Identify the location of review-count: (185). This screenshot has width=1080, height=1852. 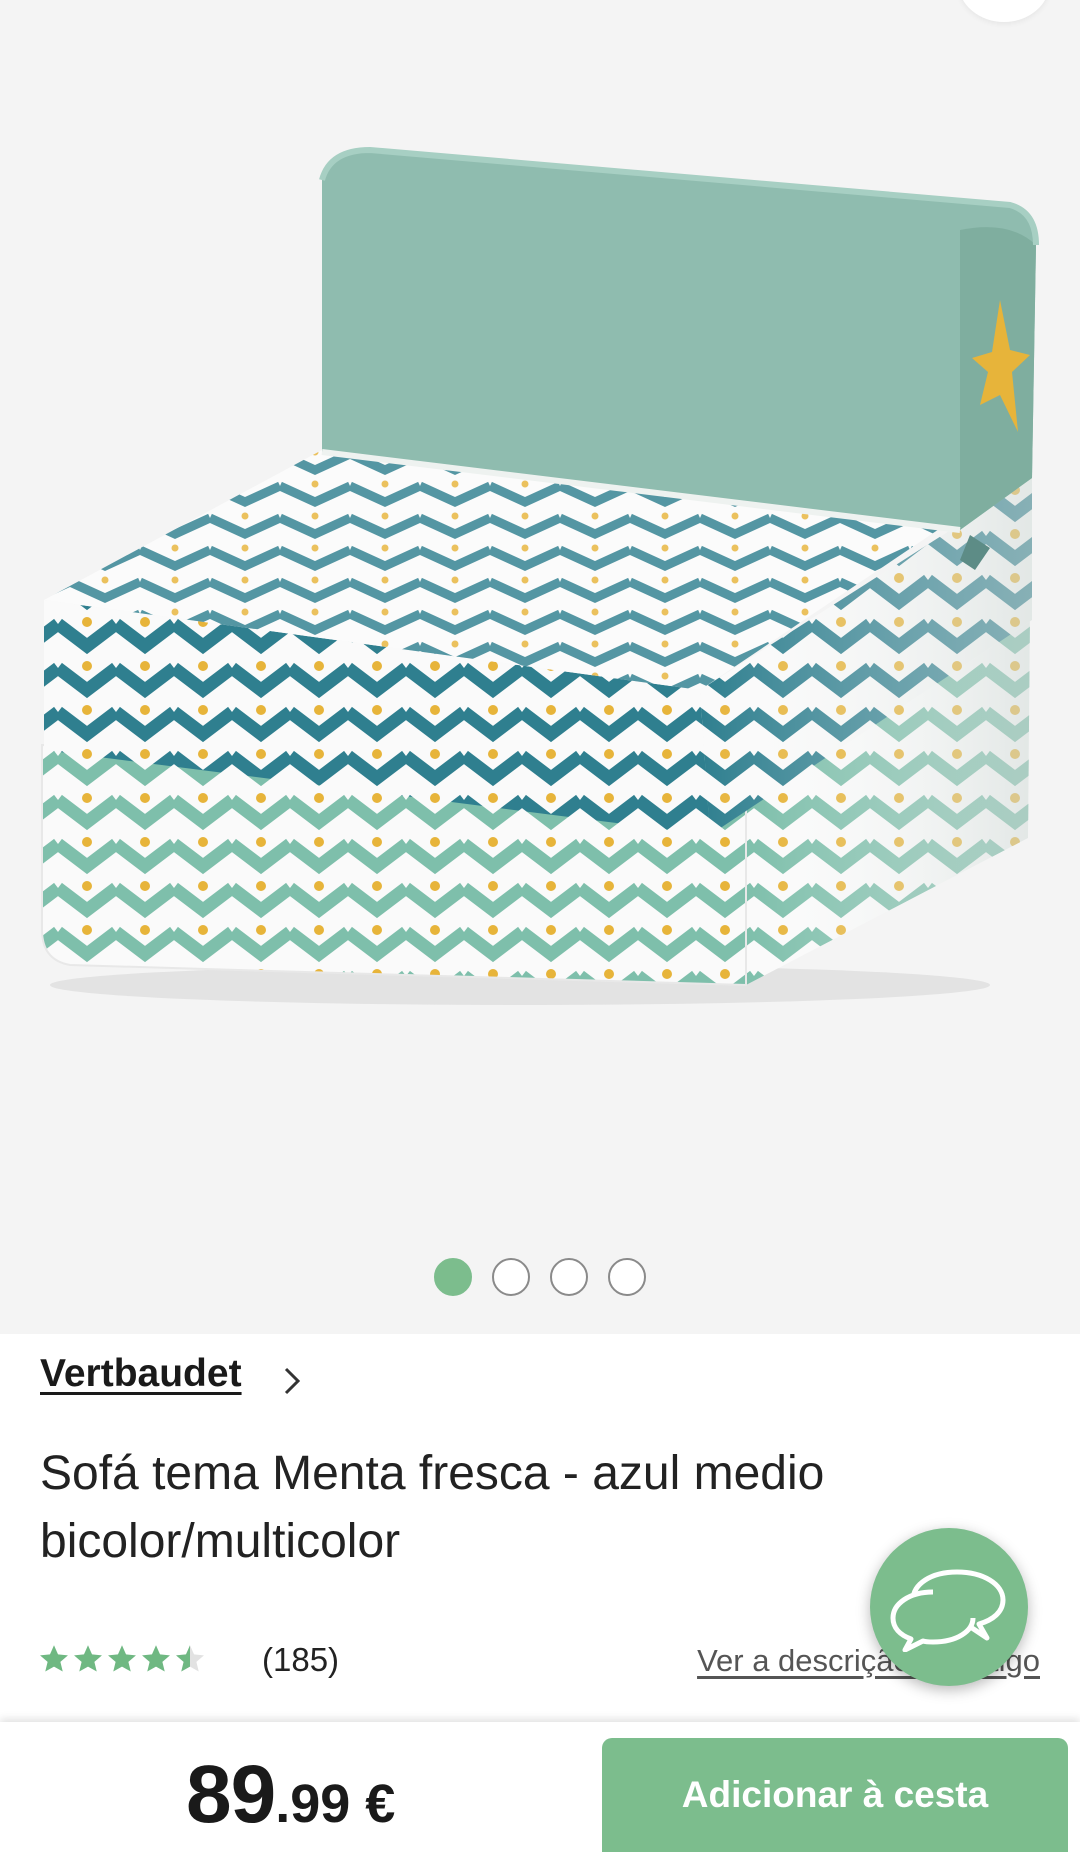
(300, 1660).